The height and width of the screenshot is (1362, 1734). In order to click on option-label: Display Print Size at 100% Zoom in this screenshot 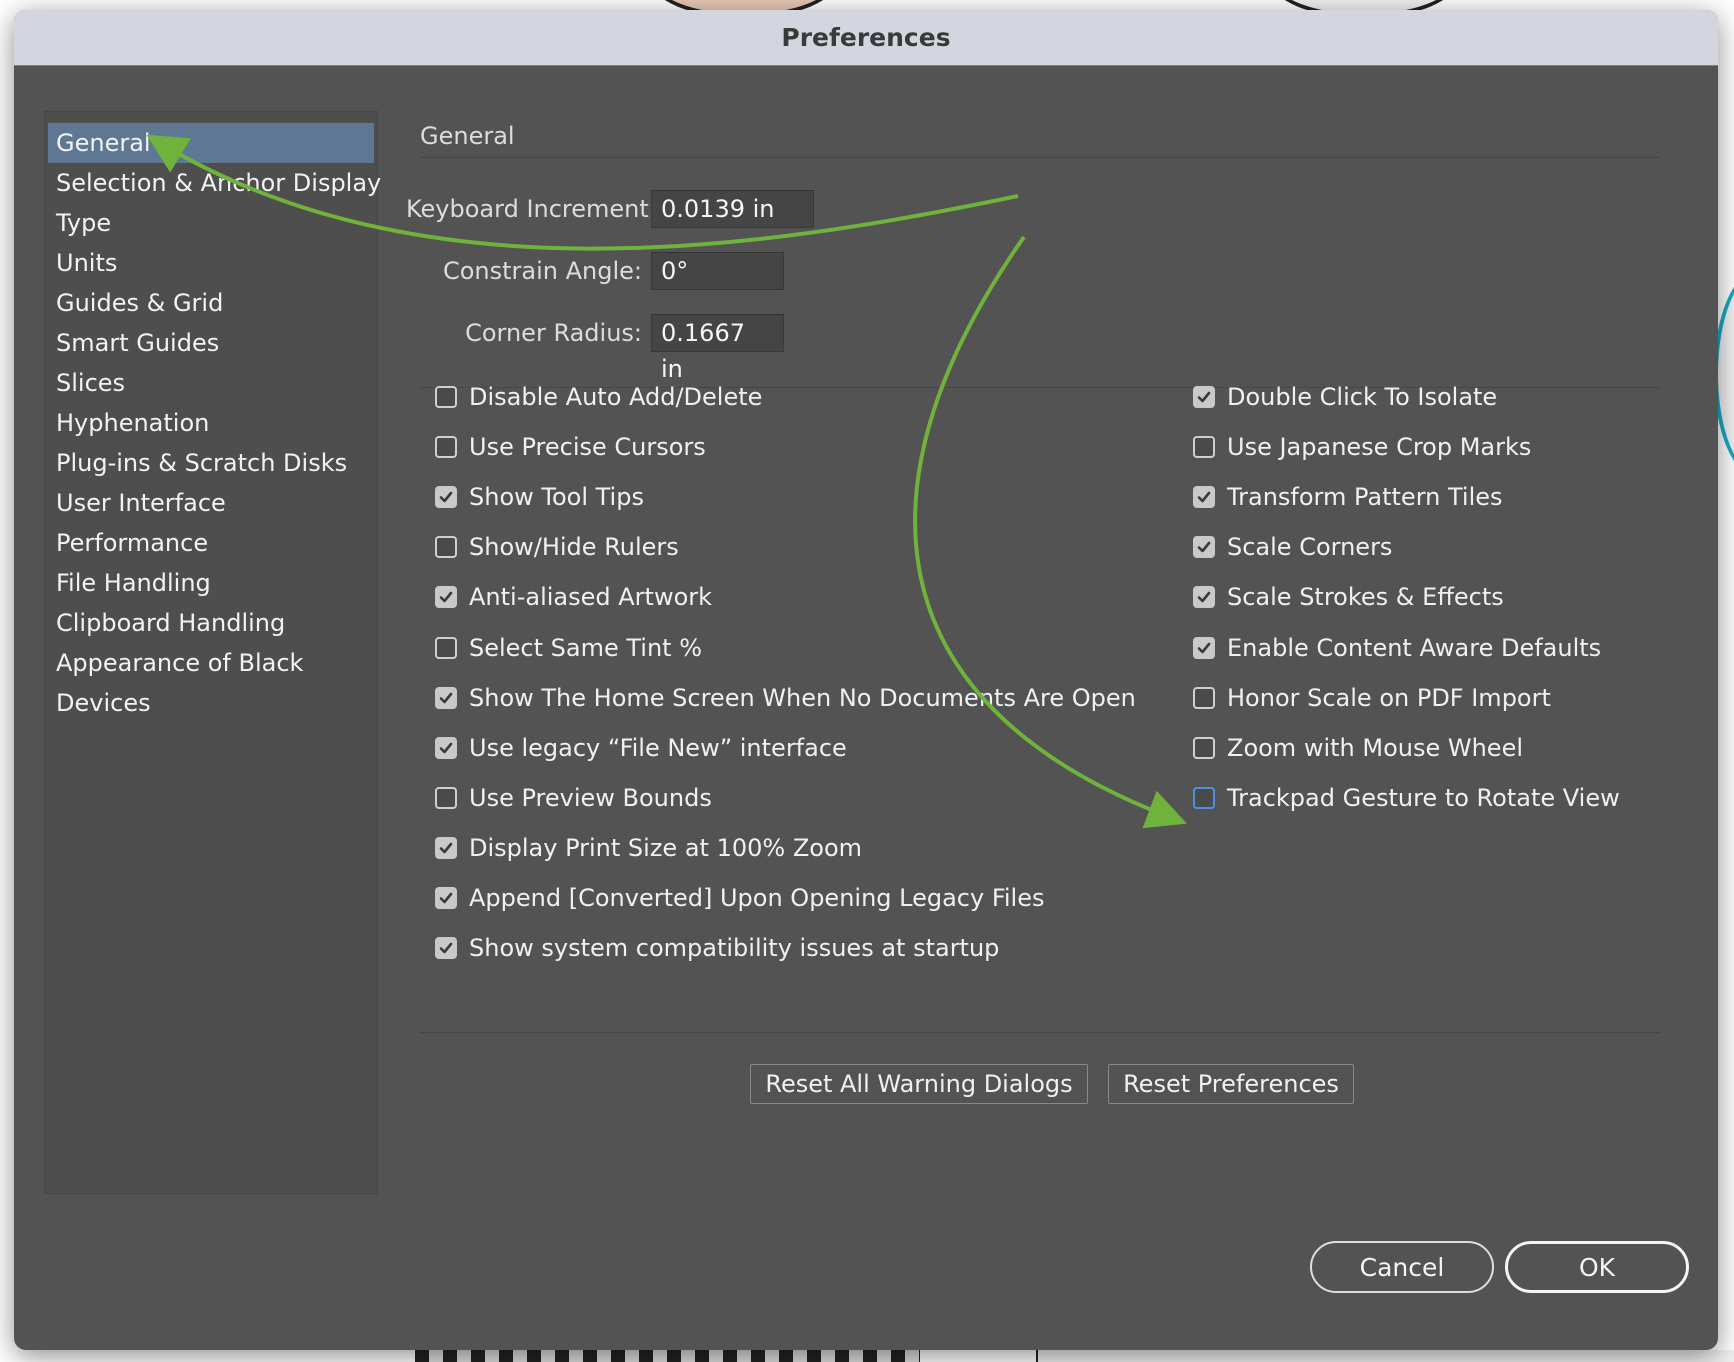, I will do `click(665, 847)`.